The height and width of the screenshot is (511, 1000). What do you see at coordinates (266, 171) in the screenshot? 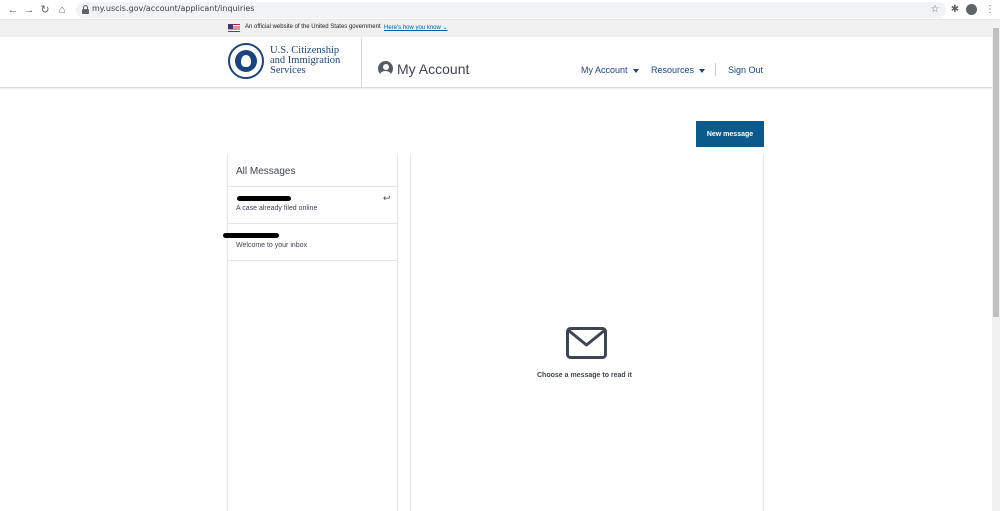
I see `message-list-title: All Messages` at bounding box center [266, 171].